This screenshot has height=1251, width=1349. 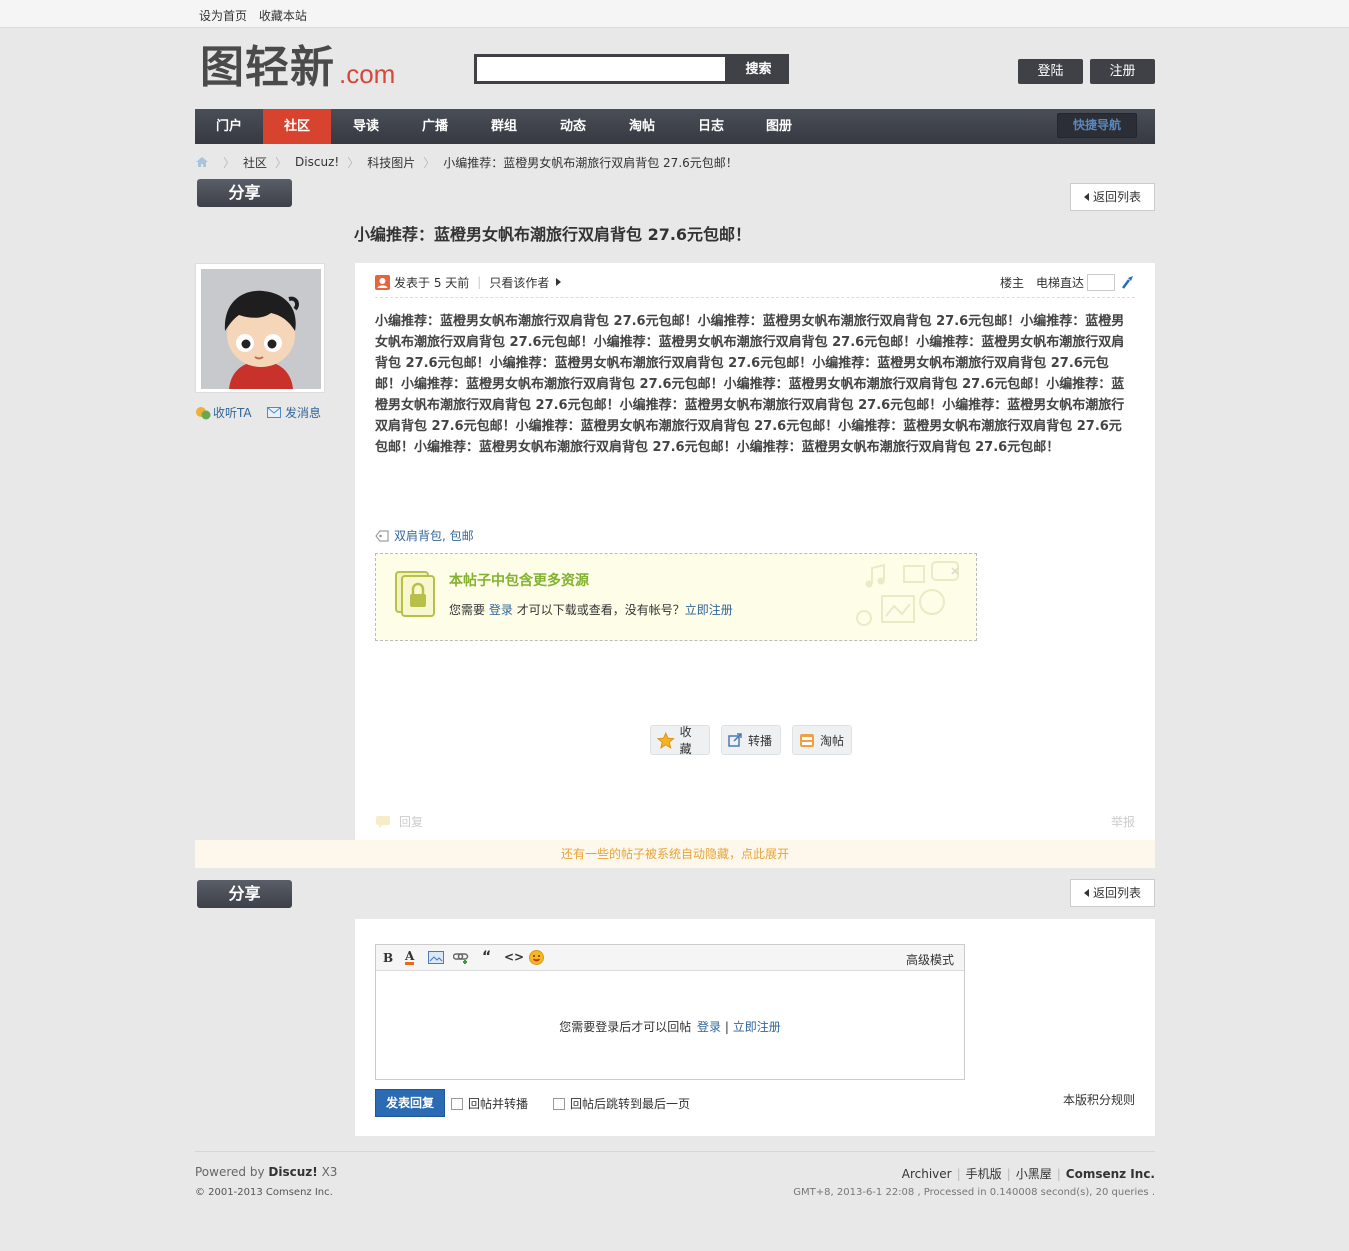 What do you see at coordinates (1116, 197) in the screenshot?
I see `back-to-list-label: 返回列表` at bounding box center [1116, 197].